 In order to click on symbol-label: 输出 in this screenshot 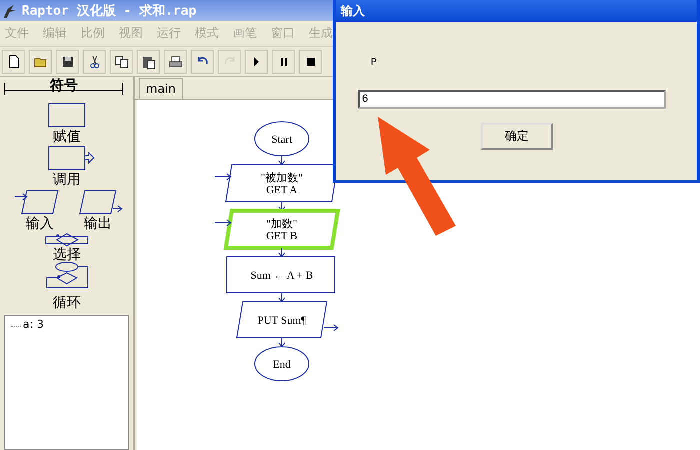, I will do `click(98, 224)`.